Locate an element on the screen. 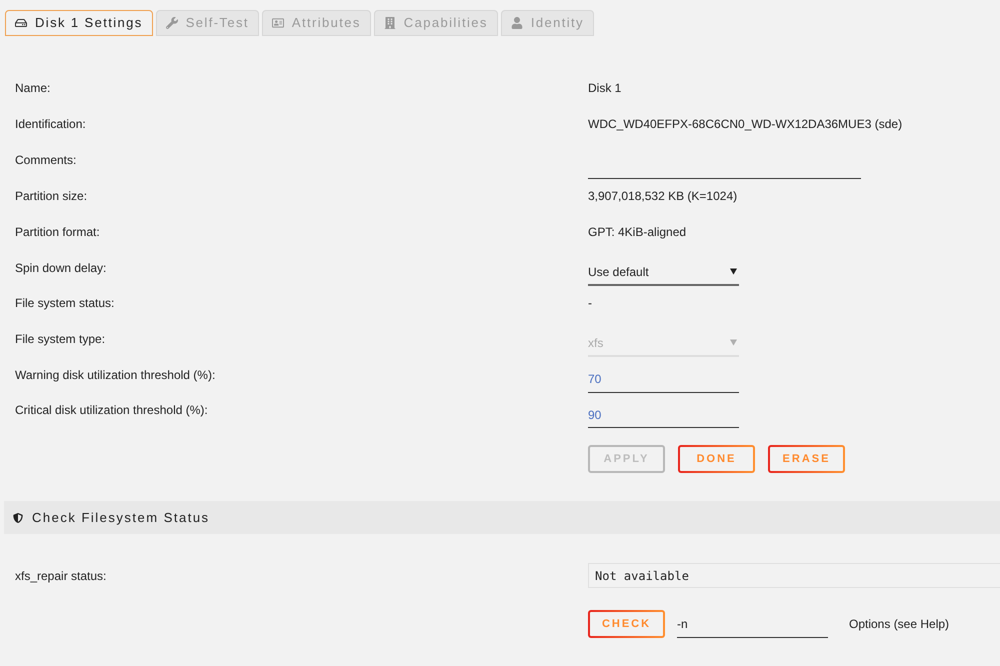 Image resolution: width=1000 pixels, height=666 pixels. shield-icon is located at coordinates (18, 518).